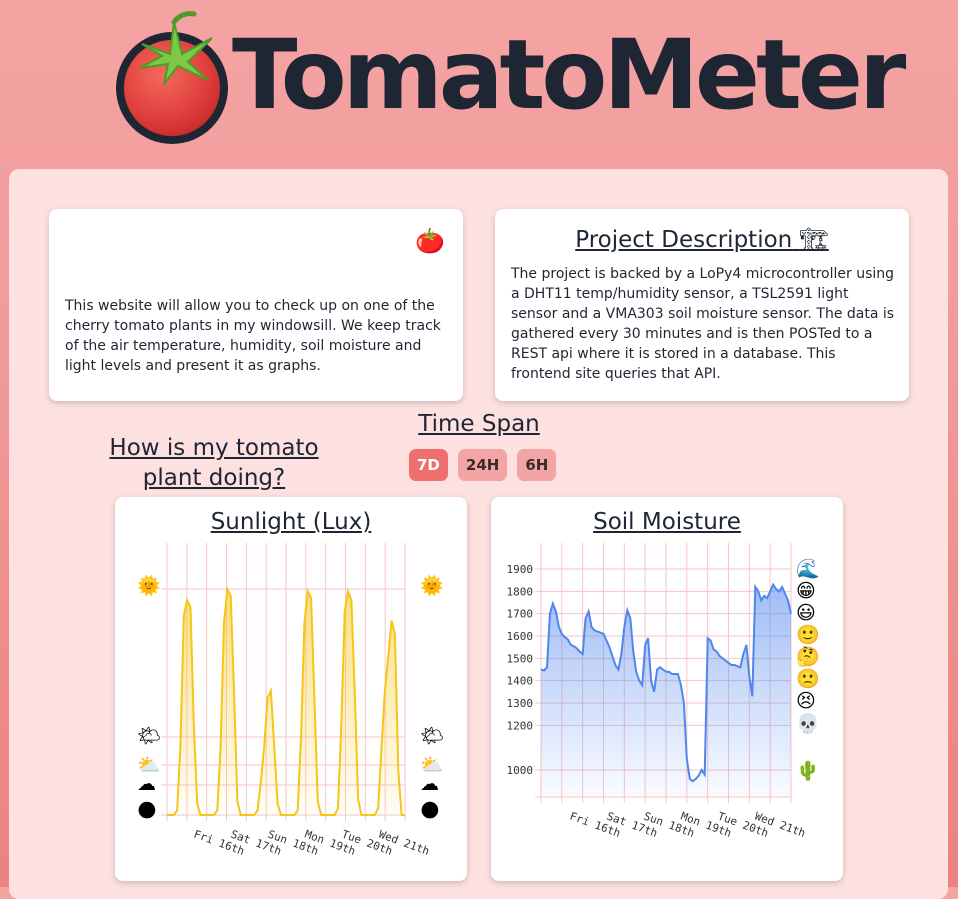 The width and height of the screenshot is (958, 899). I want to click on timespan-7d-button: 7D, so click(428, 465).